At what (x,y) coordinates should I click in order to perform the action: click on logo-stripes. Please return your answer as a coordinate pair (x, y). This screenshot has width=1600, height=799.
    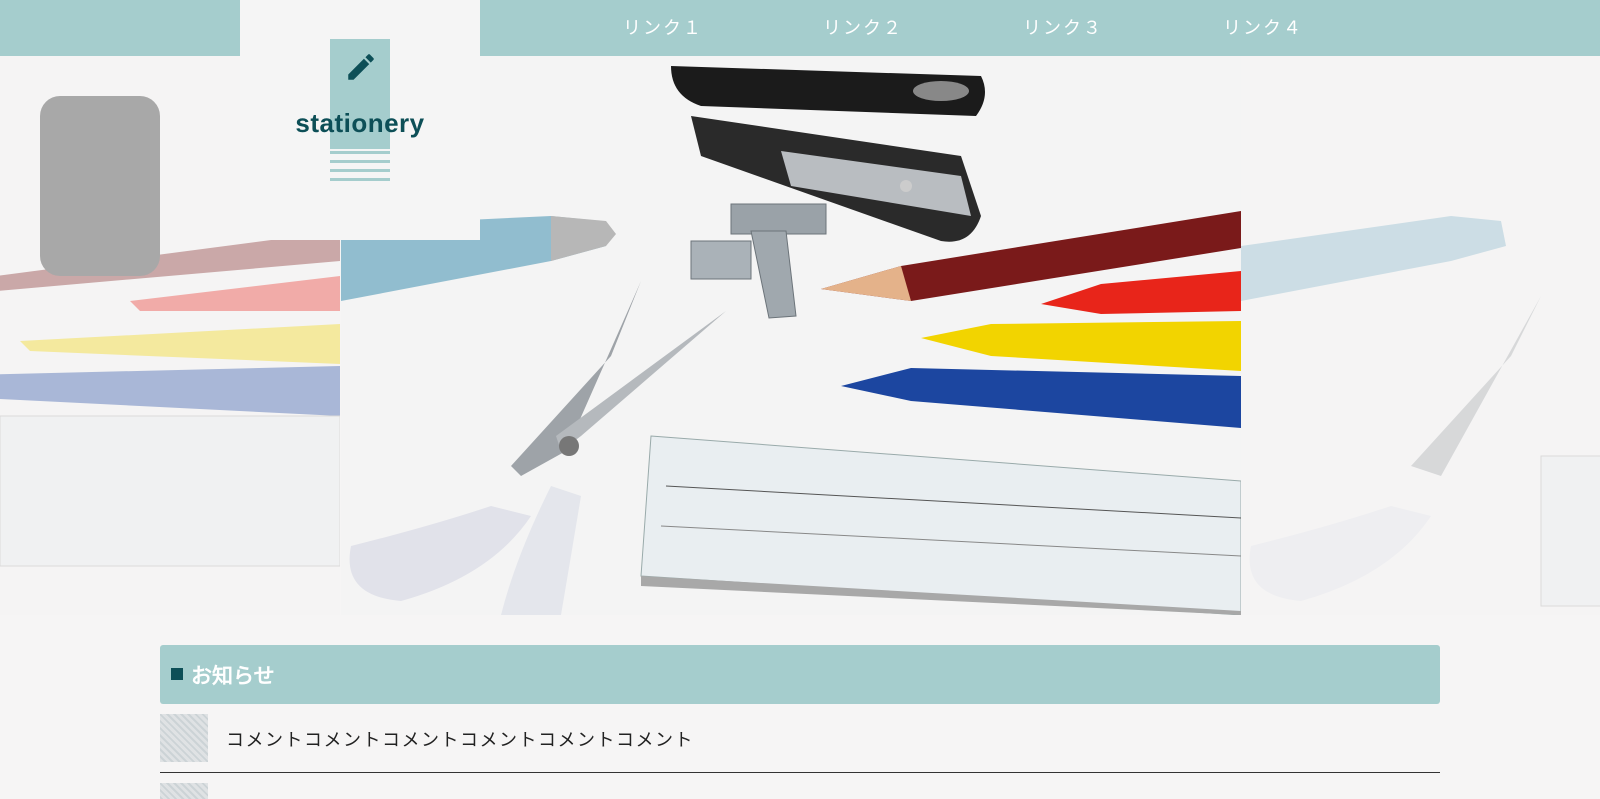
    Looking at the image, I should click on (360, 169).